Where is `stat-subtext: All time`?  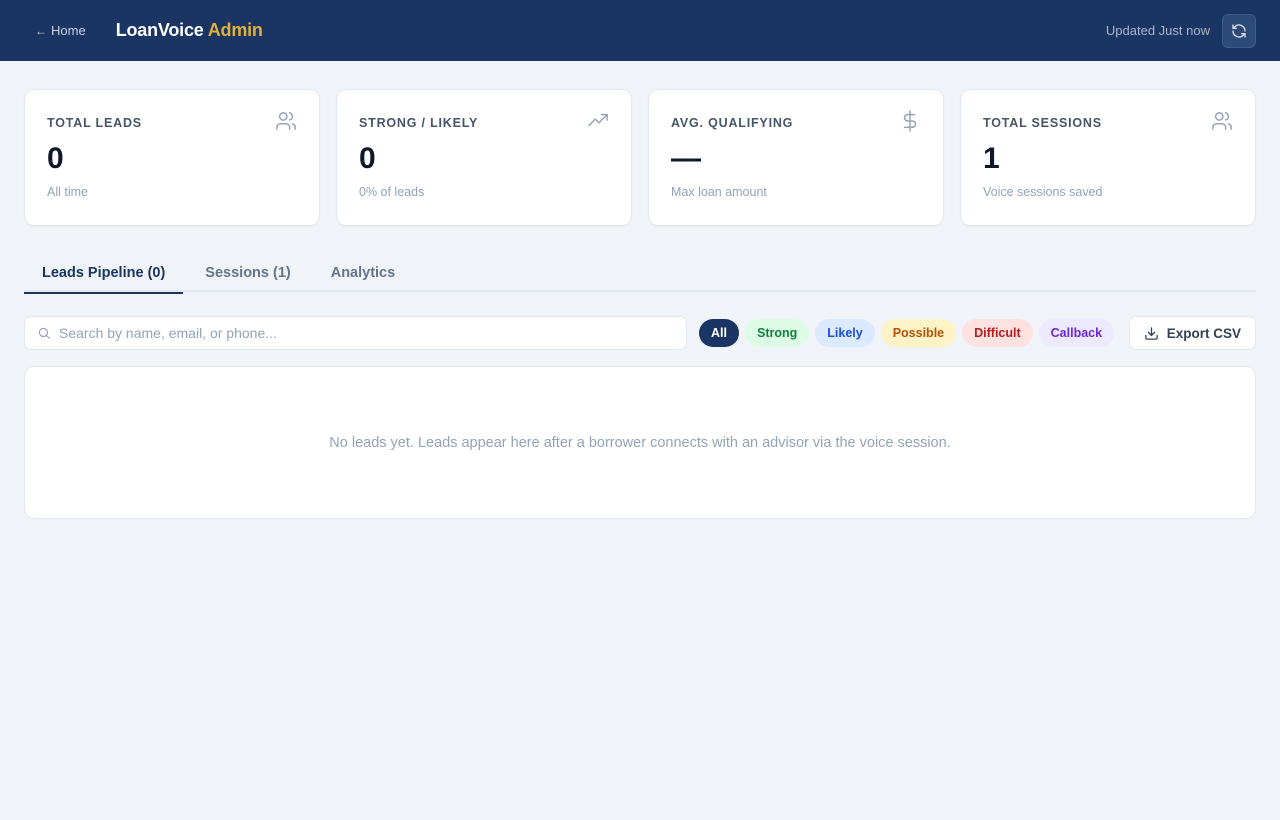
stat-subtext: All time is located at coordinates (67, 192).